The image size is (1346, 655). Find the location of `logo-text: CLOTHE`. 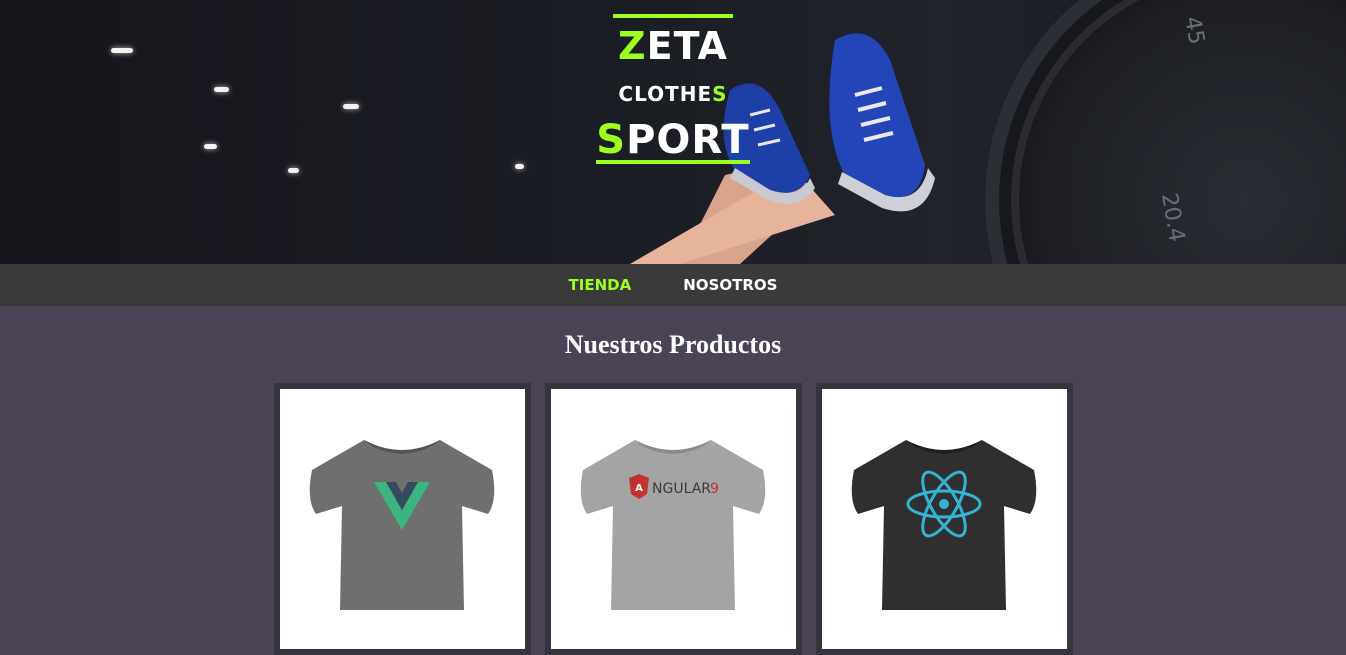

logo-text: CLOTHE is located at coordinates (665, 94).